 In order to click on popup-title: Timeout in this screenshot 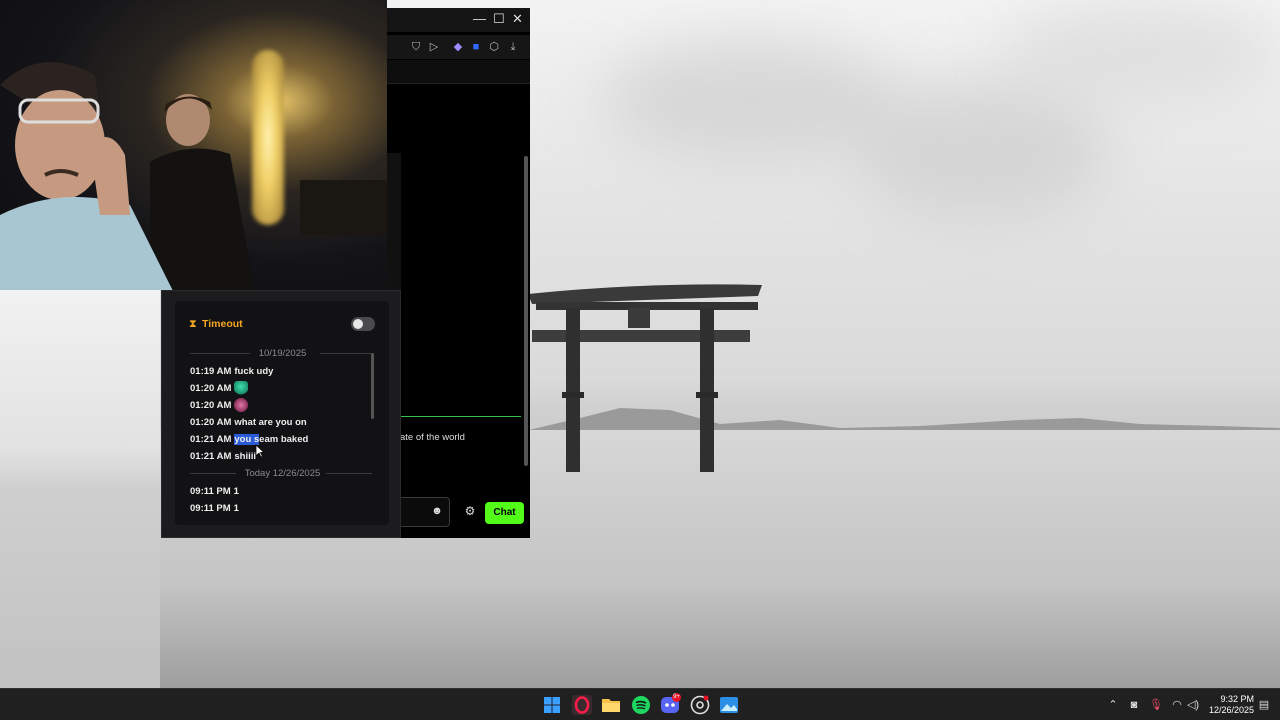, I will do `click(222, 324)`.